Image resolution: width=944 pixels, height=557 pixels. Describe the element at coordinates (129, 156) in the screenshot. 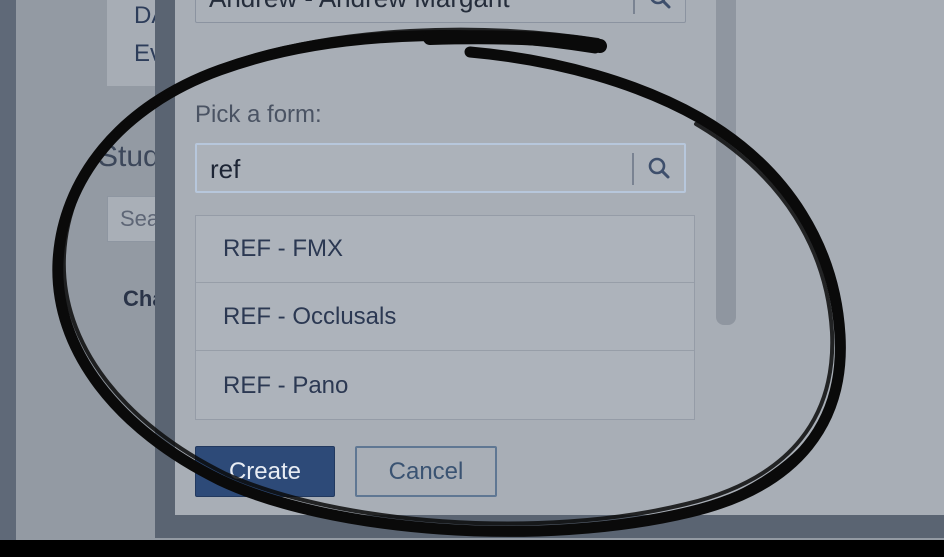

I see `background-section-heading: Stud` at that location.